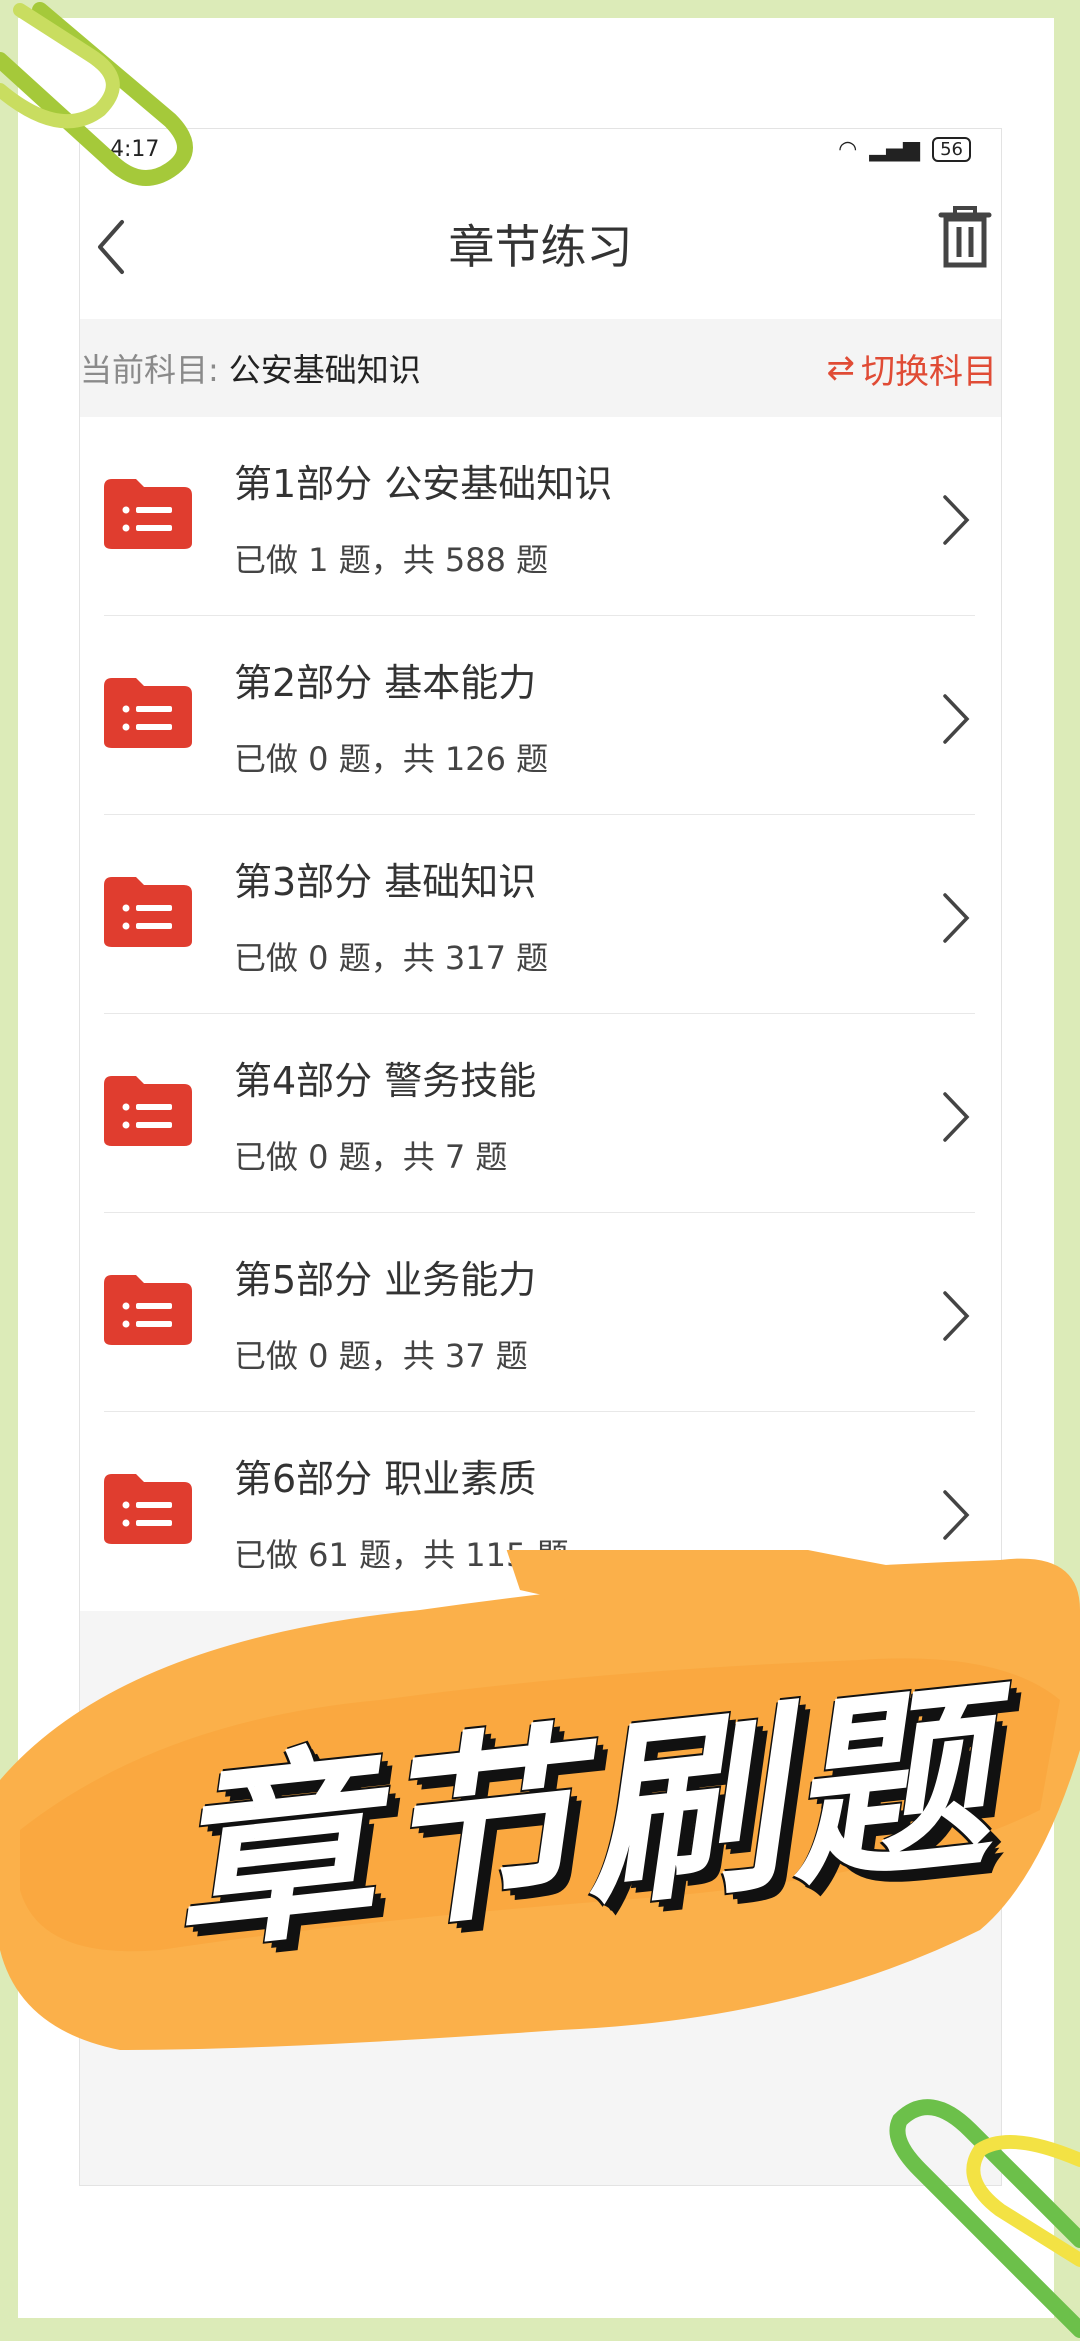 Image resolution: width=1080 pixels, height=2341 pixels. What do you see at coordinates (381, 1356) in the screenshot?
I see `chapter-progress: 已做 0 题，共 37 题` at bounding box center [381, 1356].